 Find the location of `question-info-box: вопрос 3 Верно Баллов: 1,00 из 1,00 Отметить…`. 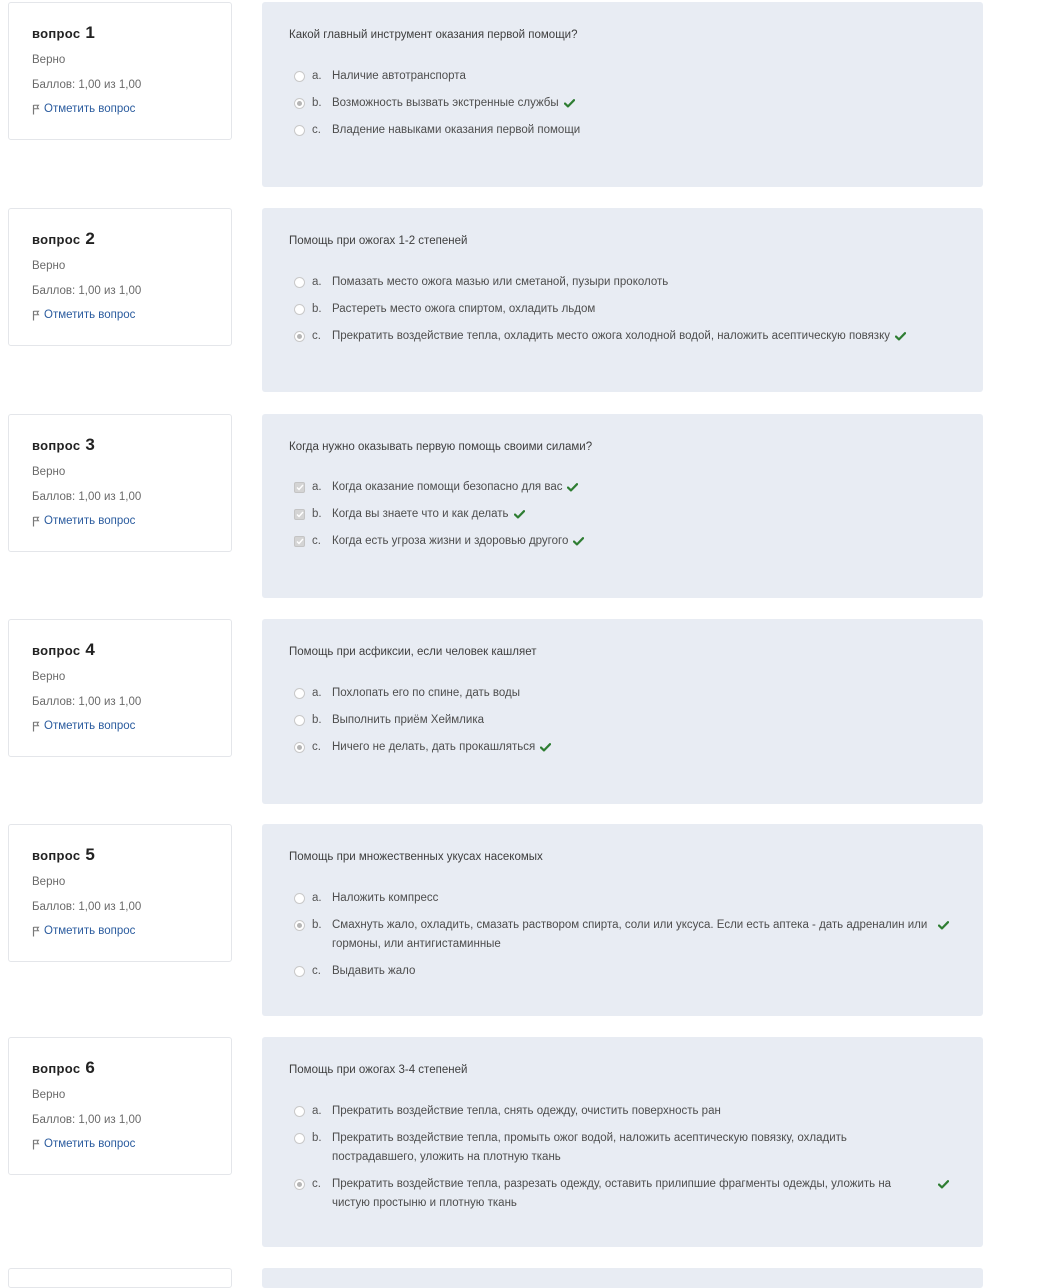

question-info-box: вопрос 3 Верно Баллов: 1,00 из 1,00 Отметить… is located at coordinates (120, 483).